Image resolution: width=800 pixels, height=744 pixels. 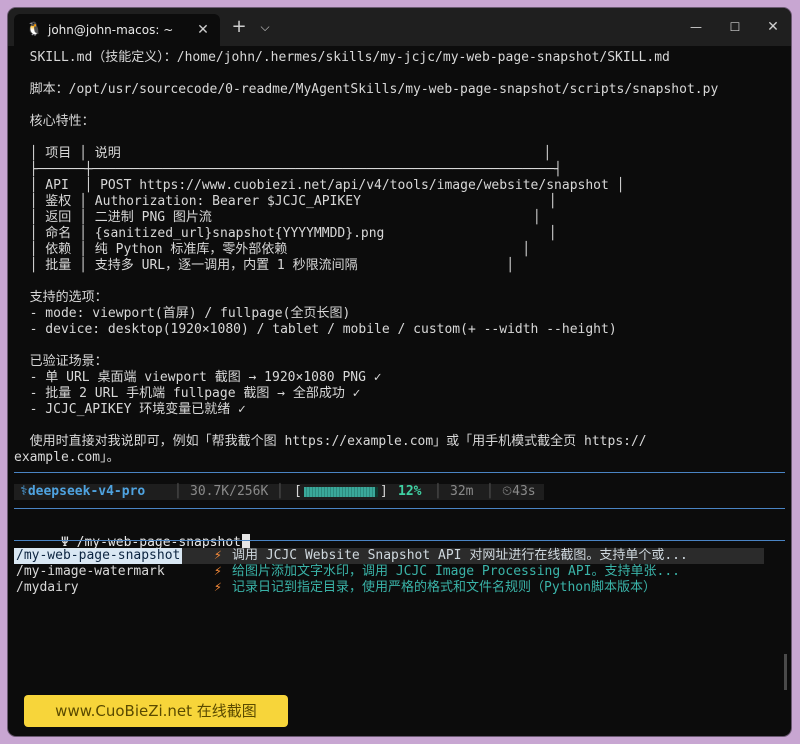 I want to click on context-progress-fill, so click(x=340, y=492).